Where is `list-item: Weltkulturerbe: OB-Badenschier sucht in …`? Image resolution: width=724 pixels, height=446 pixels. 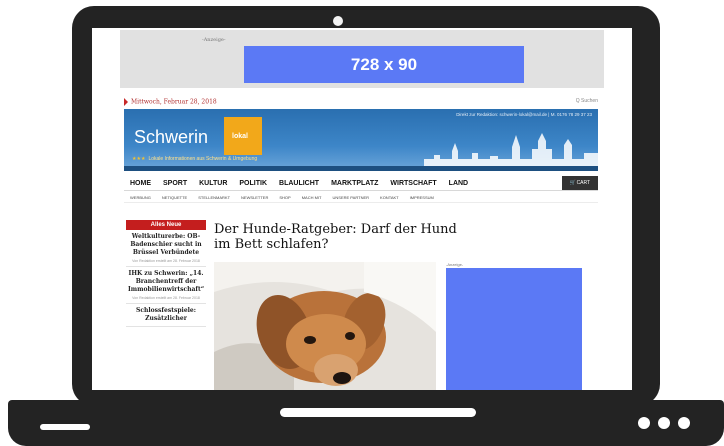
list-item: Weltkulturerbe: OB-Badenschier sucht in … is located at coordinates (166, 248).